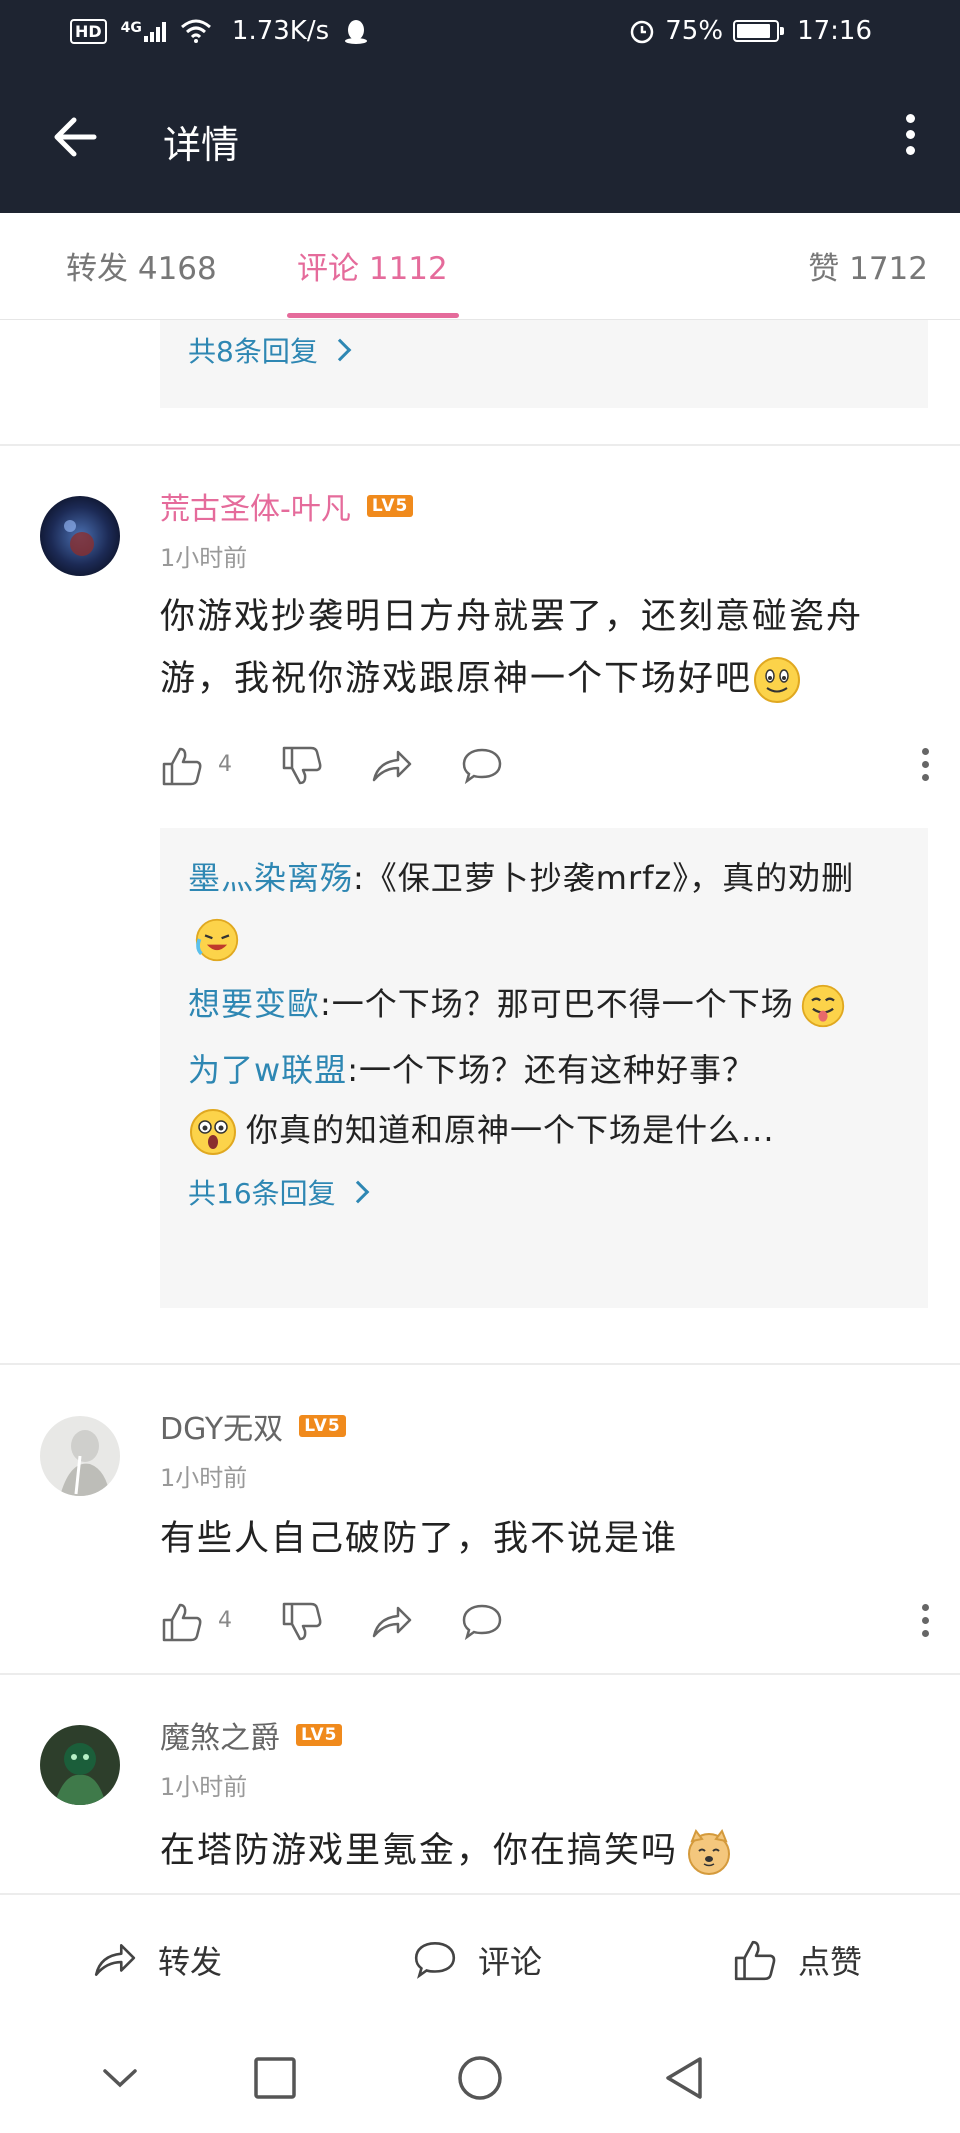 Image resolution: width=960 pixels, height=2133 pixels. I want to click on tongue-emoji-icon, so click(822, 1006).